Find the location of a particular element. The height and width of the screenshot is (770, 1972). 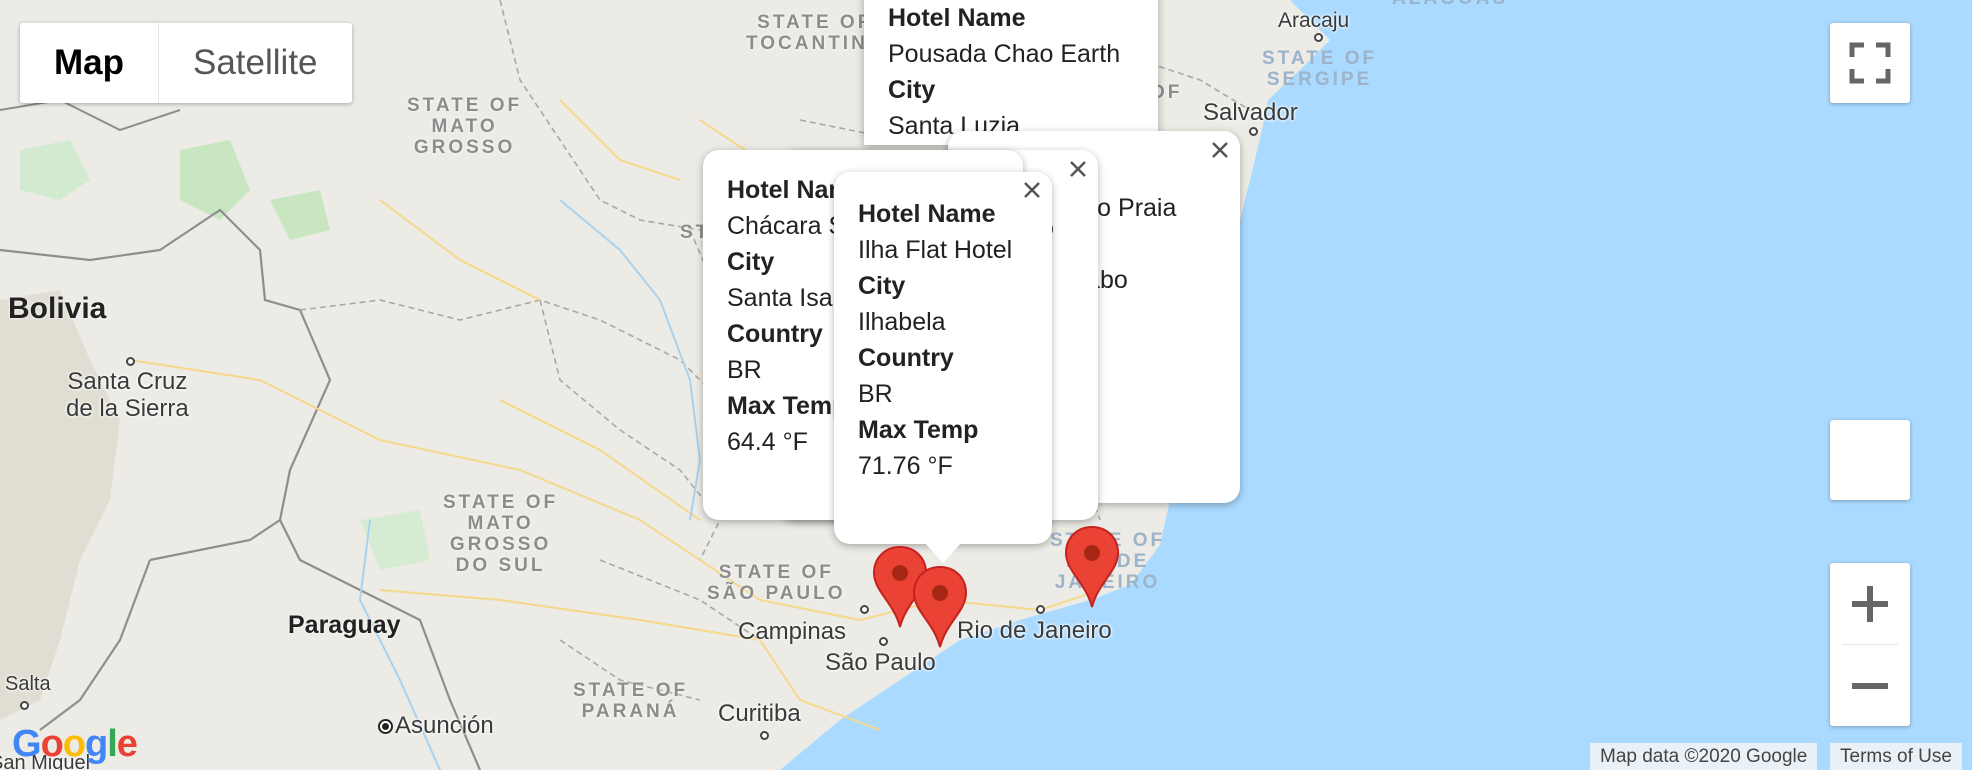

google-logo: Google is located at coordinates (75, 744).